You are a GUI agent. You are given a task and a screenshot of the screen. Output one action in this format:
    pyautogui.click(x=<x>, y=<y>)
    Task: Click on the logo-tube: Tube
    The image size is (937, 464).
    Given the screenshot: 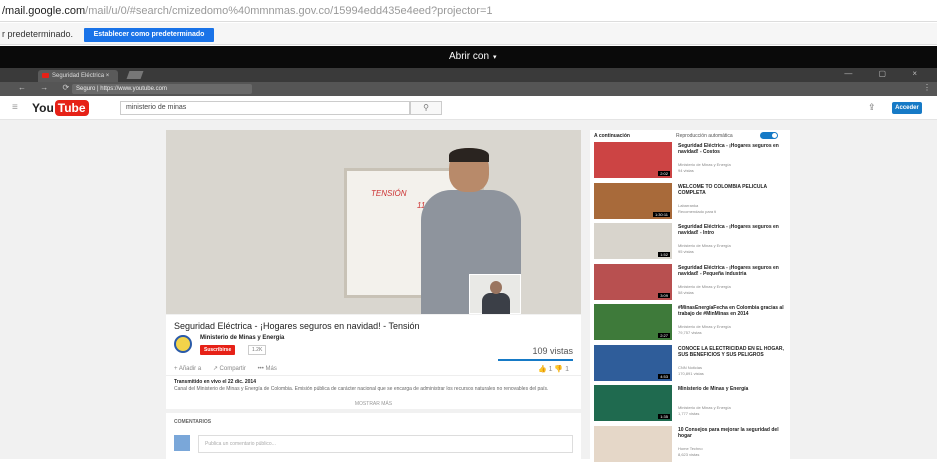 What is the action you would take?
    pyautogui.click(x=71, y=108)
    